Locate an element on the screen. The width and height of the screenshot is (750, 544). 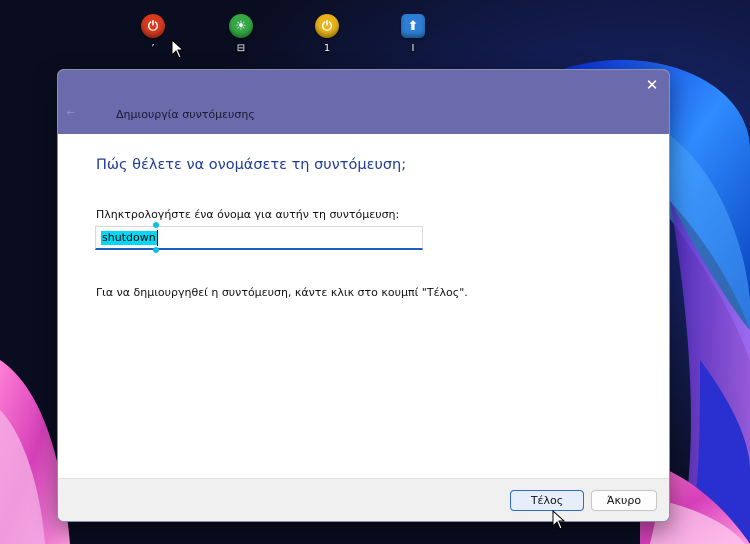
desktop-icon-shutdown-1: ⏻ 1 is located at coordinates (327, 34).